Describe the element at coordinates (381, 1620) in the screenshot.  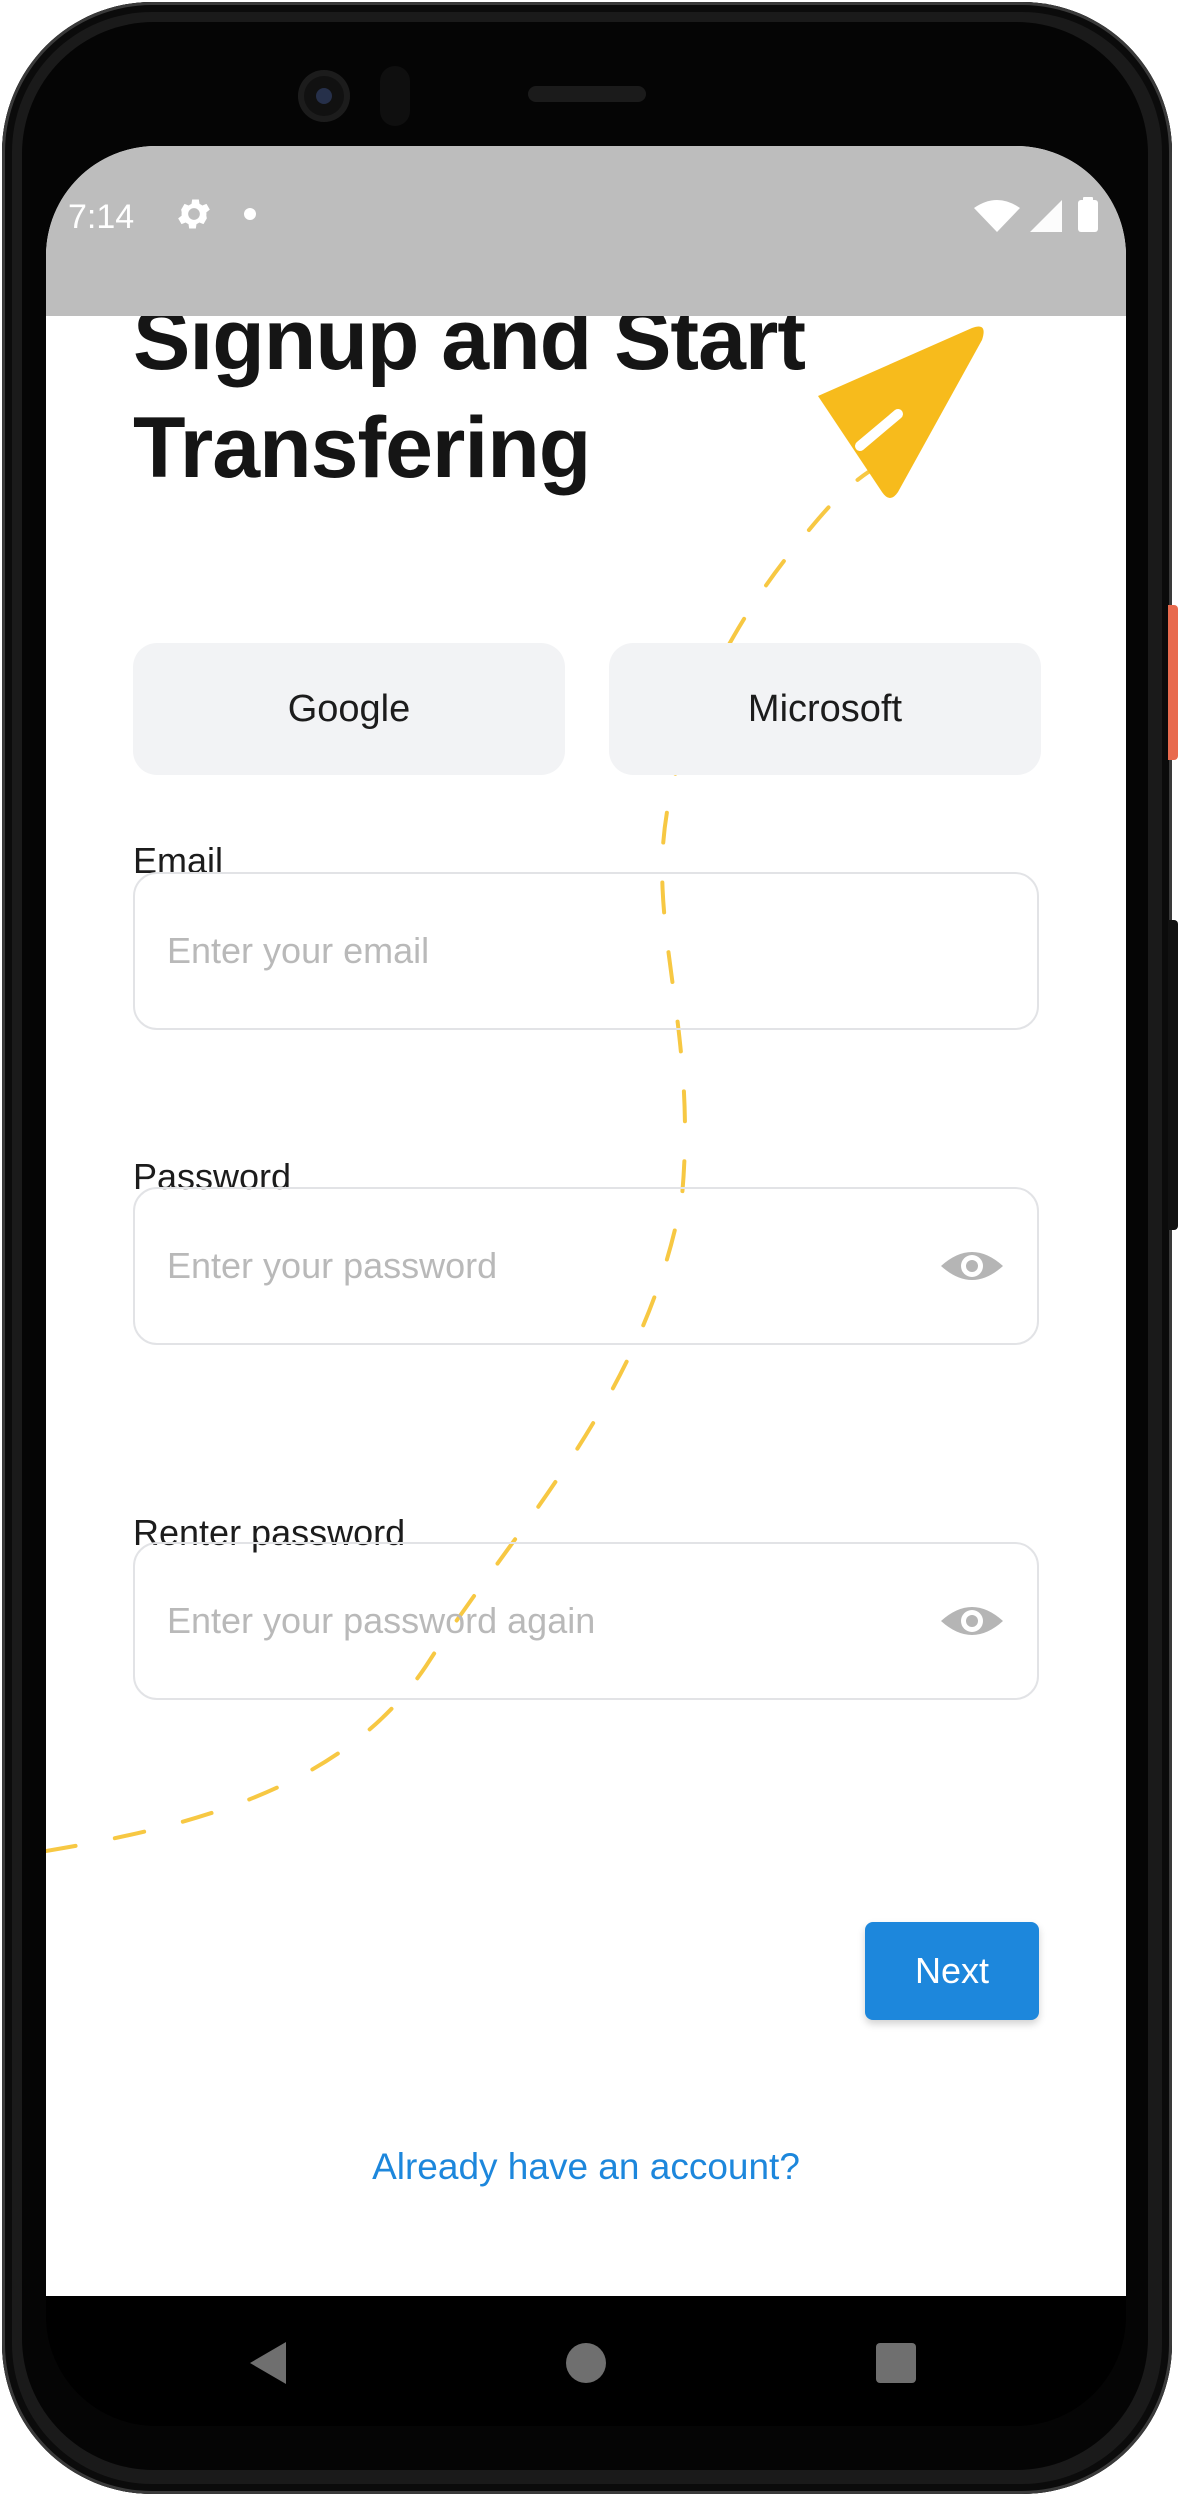
I see `confirm-password-placeholder: Enter your password again` at that location.